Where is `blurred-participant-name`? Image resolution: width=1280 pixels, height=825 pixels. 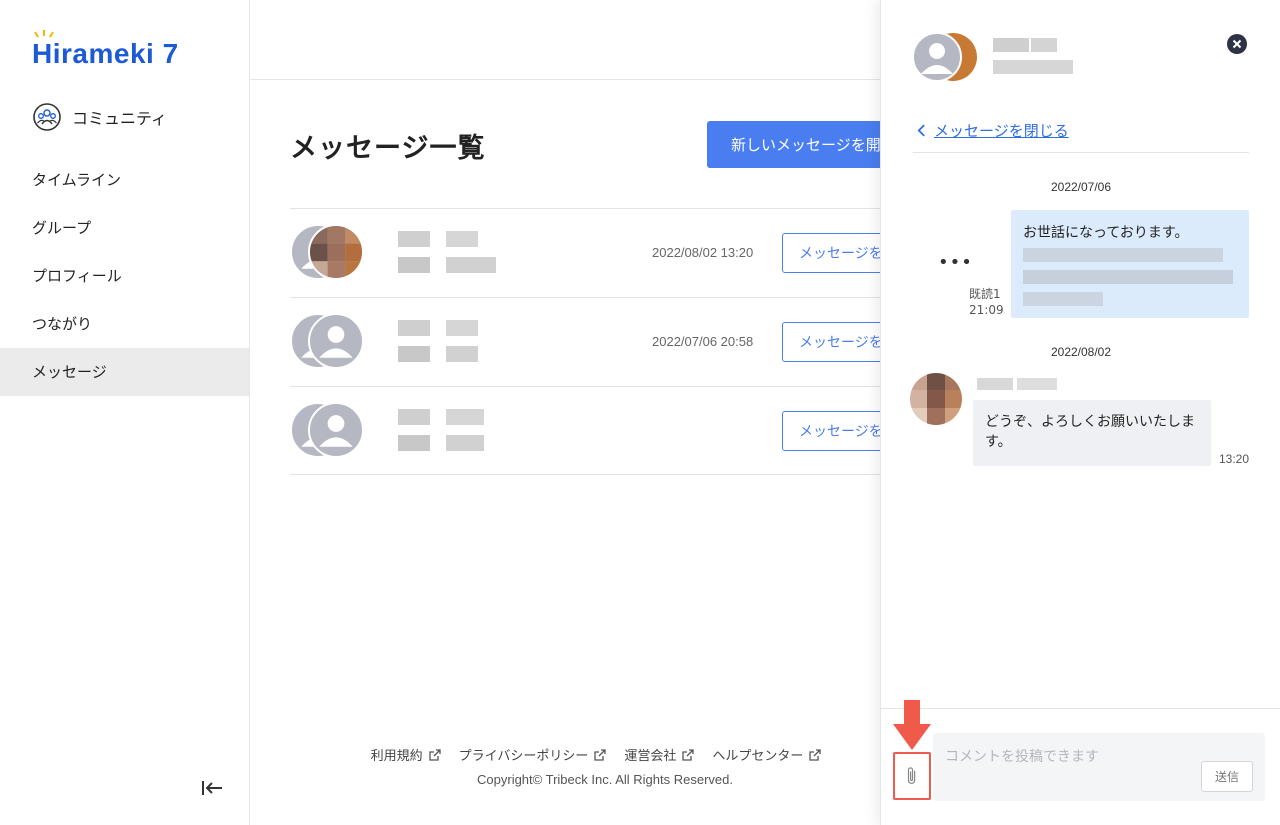
blurred-participant-name is located at coordinates (1033, 56).